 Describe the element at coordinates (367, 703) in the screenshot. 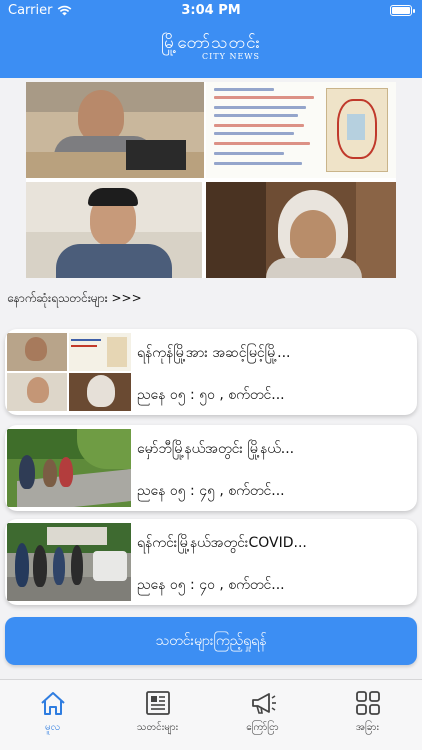

I see `grid-icon` at that location.